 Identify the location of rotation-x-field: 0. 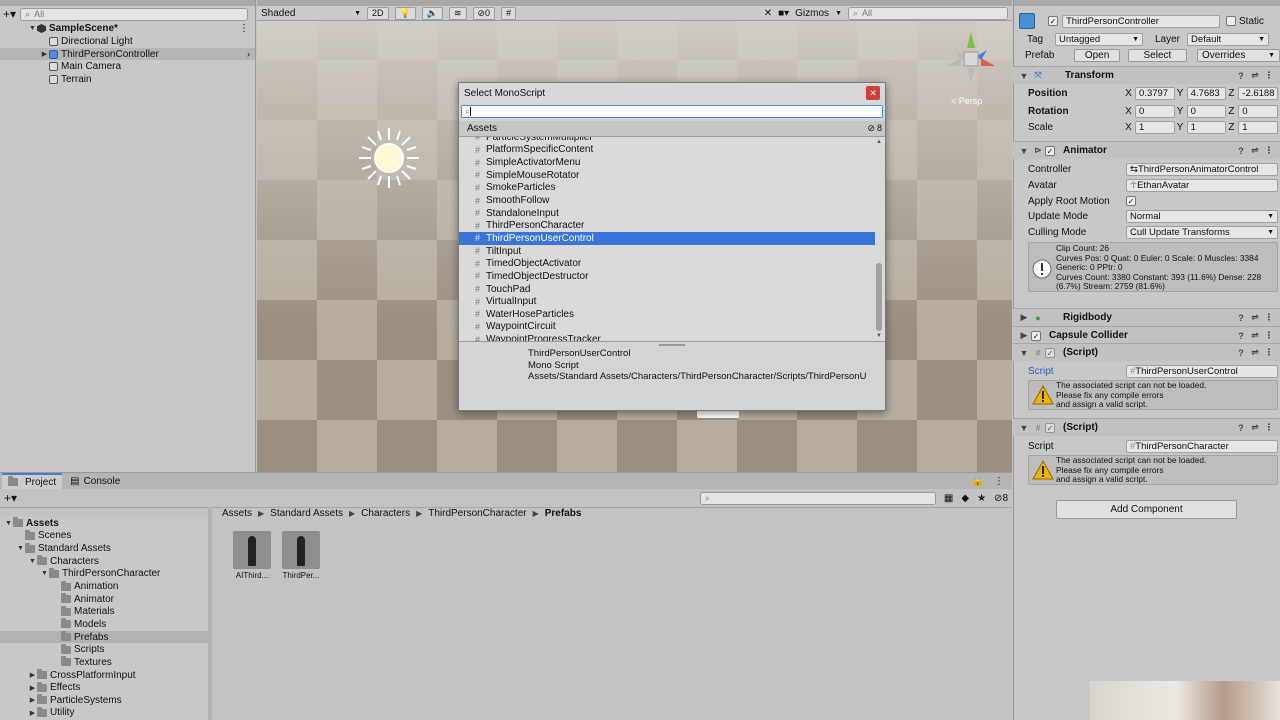
(1155, 111).